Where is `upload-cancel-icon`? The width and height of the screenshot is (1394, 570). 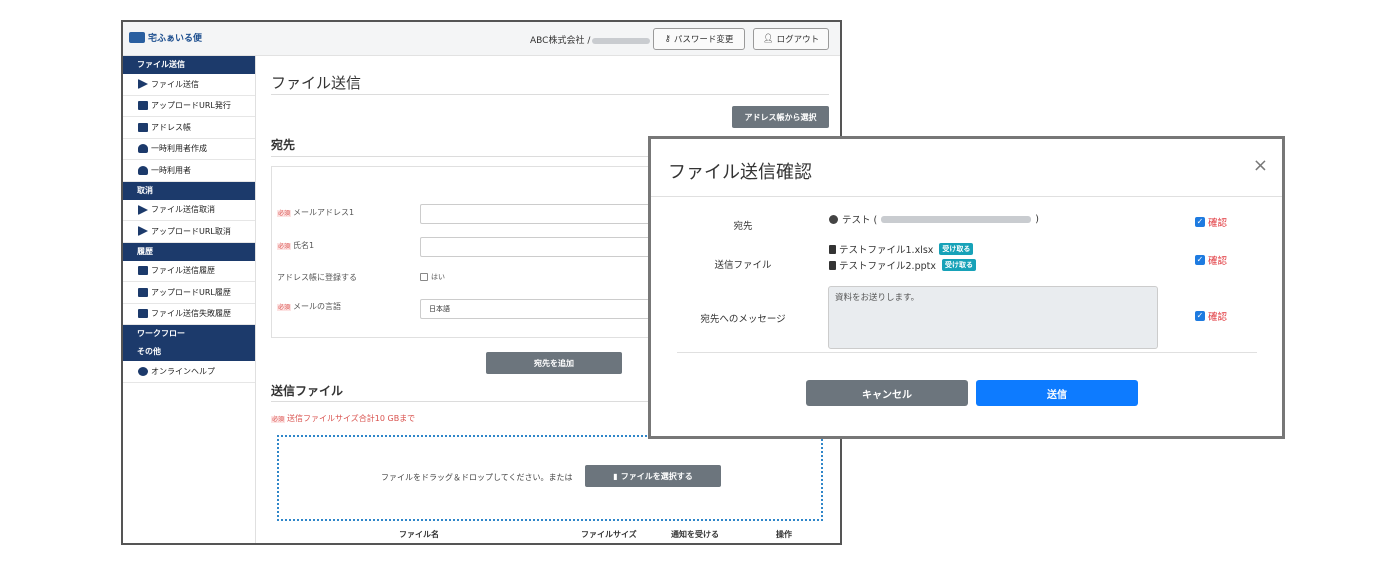
upload-cancel-icon is located at coordinates (143, 231).